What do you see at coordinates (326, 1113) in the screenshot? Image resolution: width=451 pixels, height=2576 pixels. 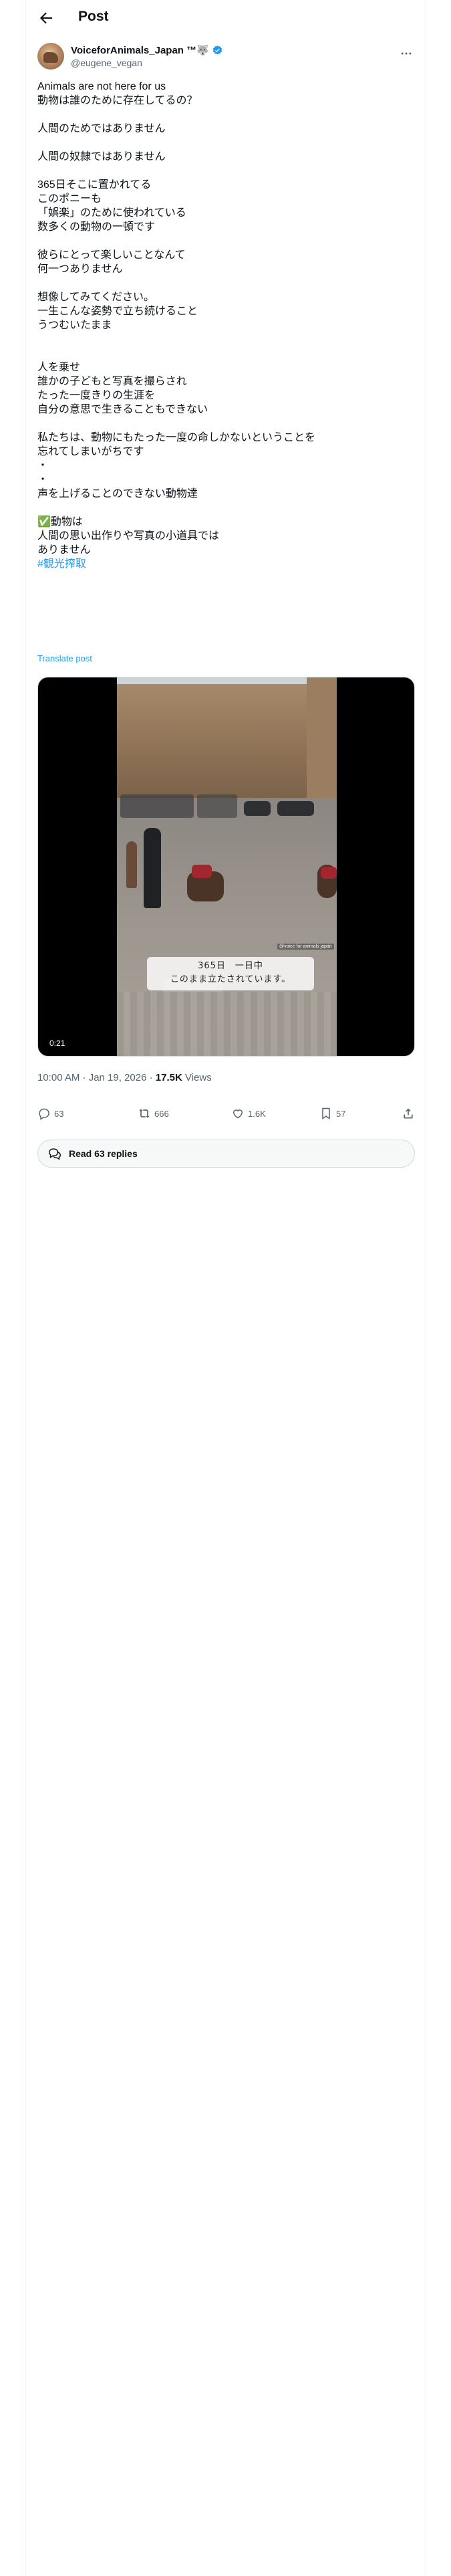 I see `bookmark-icon` at bounding box center [326, 1113].